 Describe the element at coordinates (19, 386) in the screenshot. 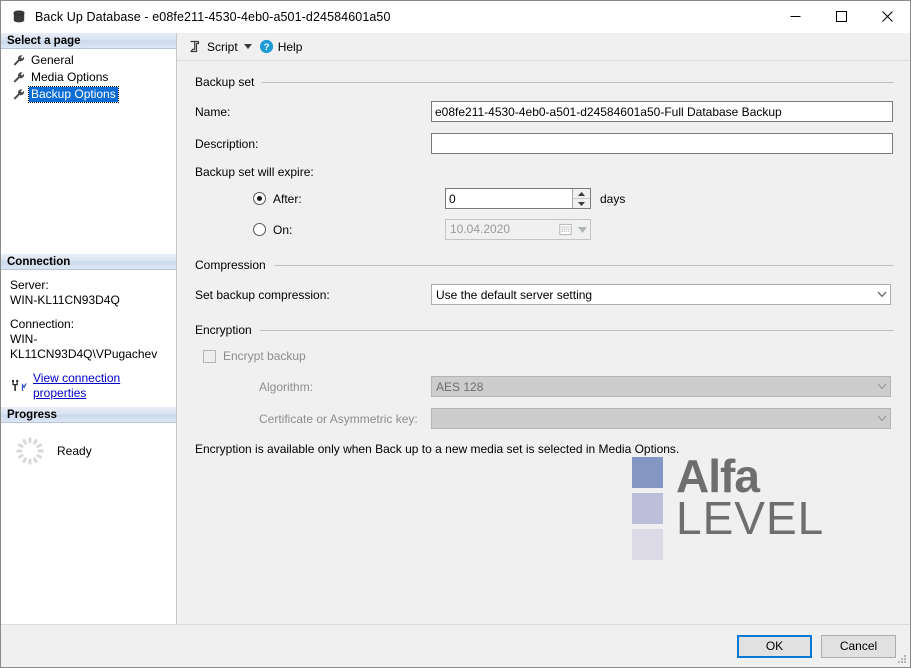

I see `connection-properties-icon` at that location.